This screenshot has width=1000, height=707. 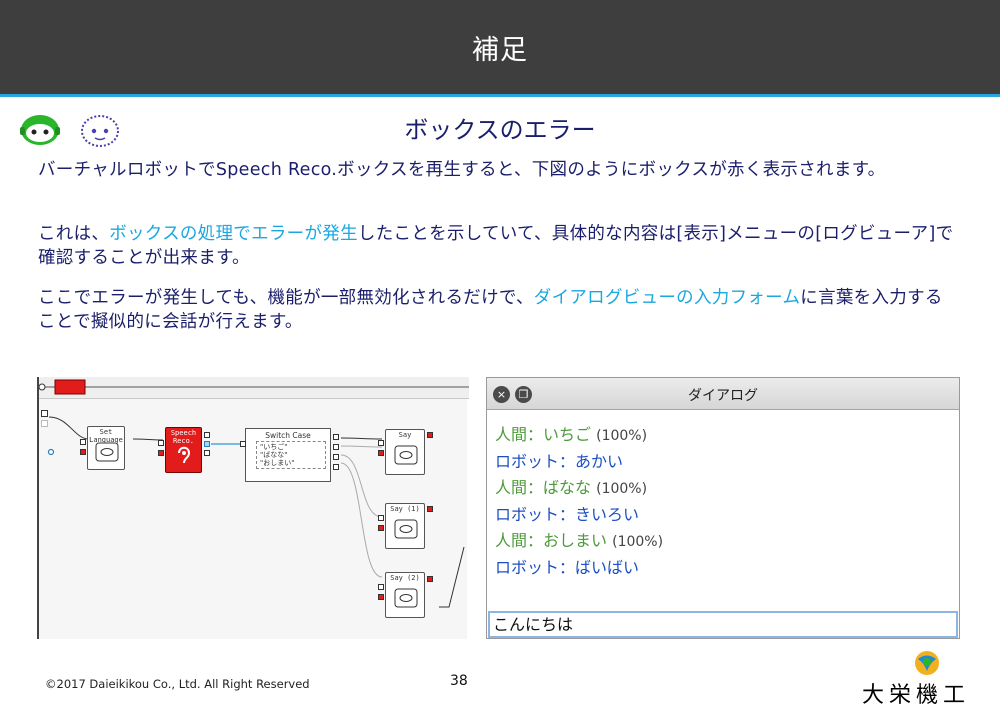 What do you see at coordinates (233, 234) in the screenshot?
I see `highlight-text: ボックスの処理でエラーが発生` at bounding box center [233, 234].